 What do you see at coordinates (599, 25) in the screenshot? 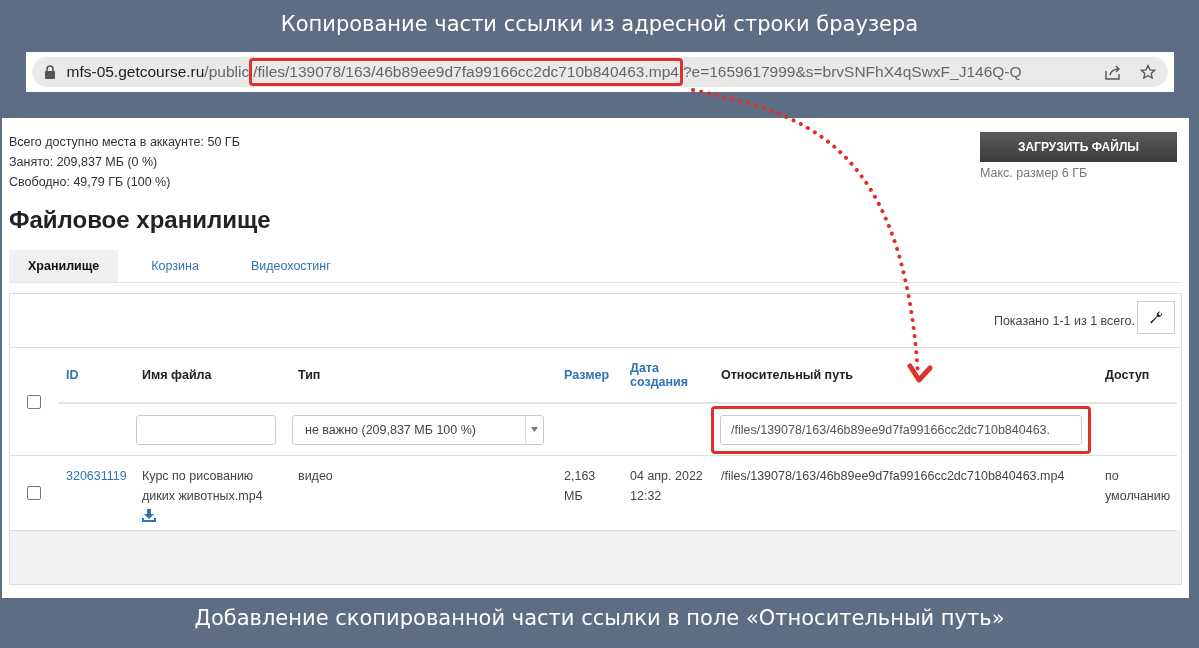
I see `caption-text: Копирование части ссылки из адресной строки браузера` at bounding box center [599, 25].